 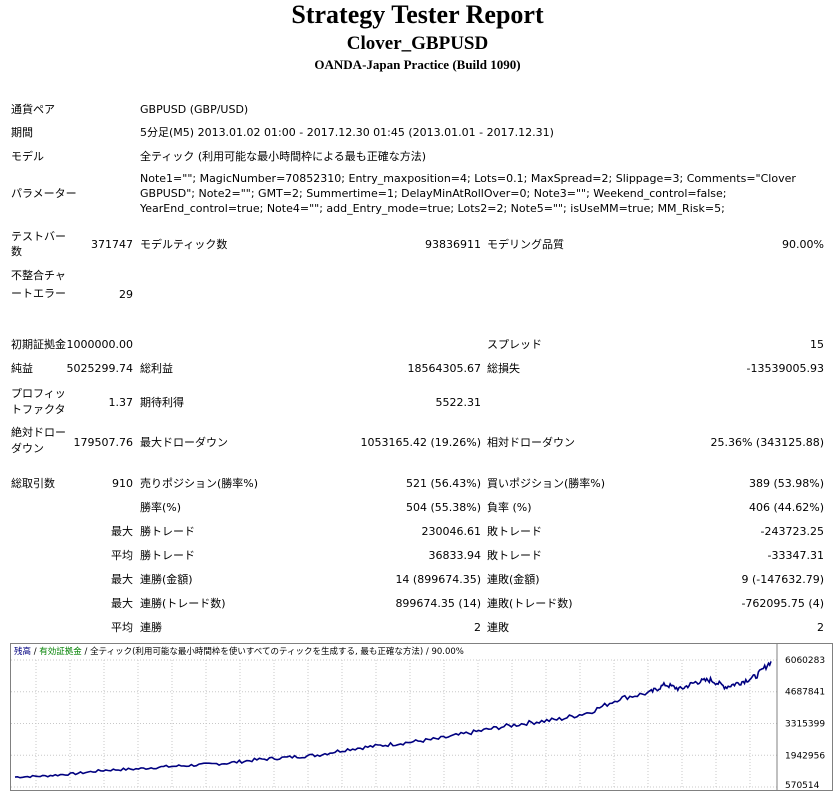 What do you see at coordinates (443, 507) in the screenshot?
I see `win-trades-value: 504 (55.38%)` at bounding box center [443, 507].